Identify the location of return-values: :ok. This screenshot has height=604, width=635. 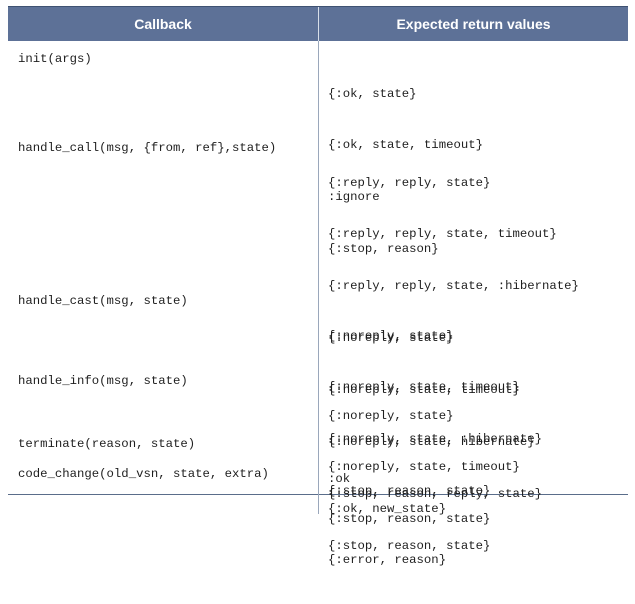
(473, 461).